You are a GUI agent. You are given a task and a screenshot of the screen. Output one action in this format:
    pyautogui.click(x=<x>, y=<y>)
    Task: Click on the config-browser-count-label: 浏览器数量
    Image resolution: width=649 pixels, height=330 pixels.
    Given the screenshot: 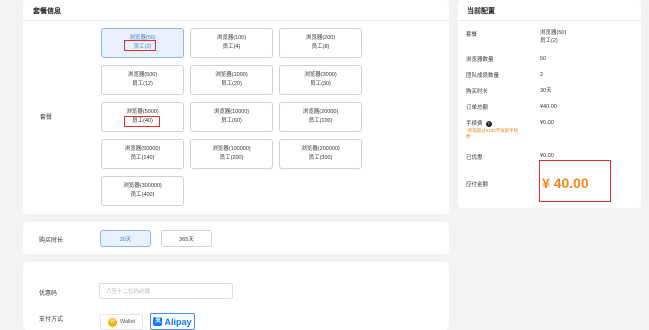 What is the action you would take?
    pyautogui.click(x=480, y=60)
    